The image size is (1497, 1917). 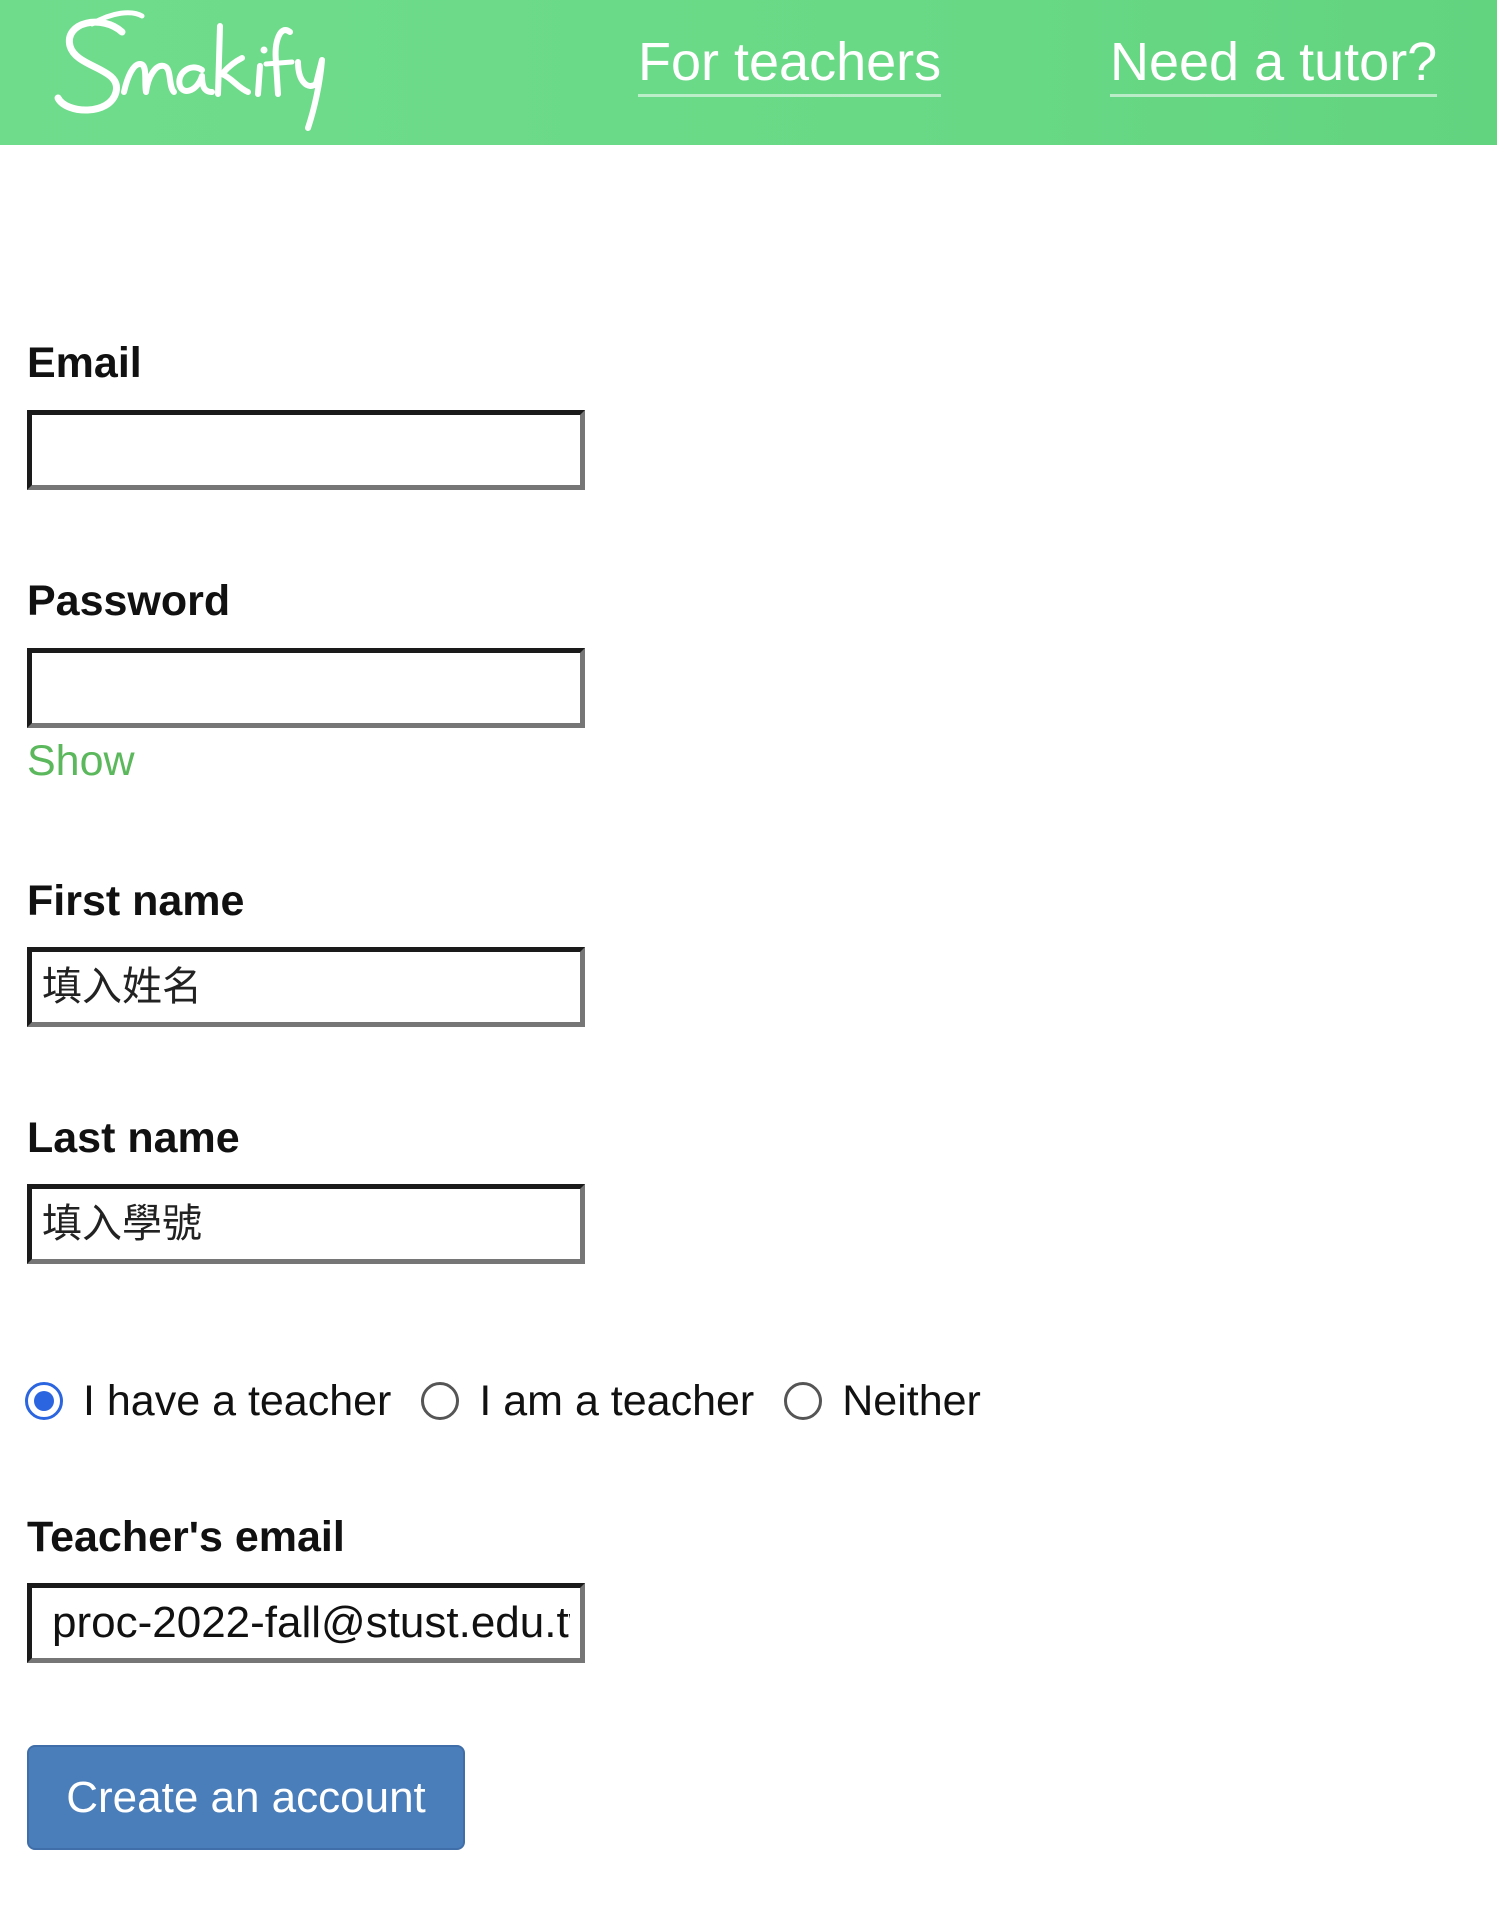 I want to click on radio-neither-label: Neither, so click(x=911, y=1400).